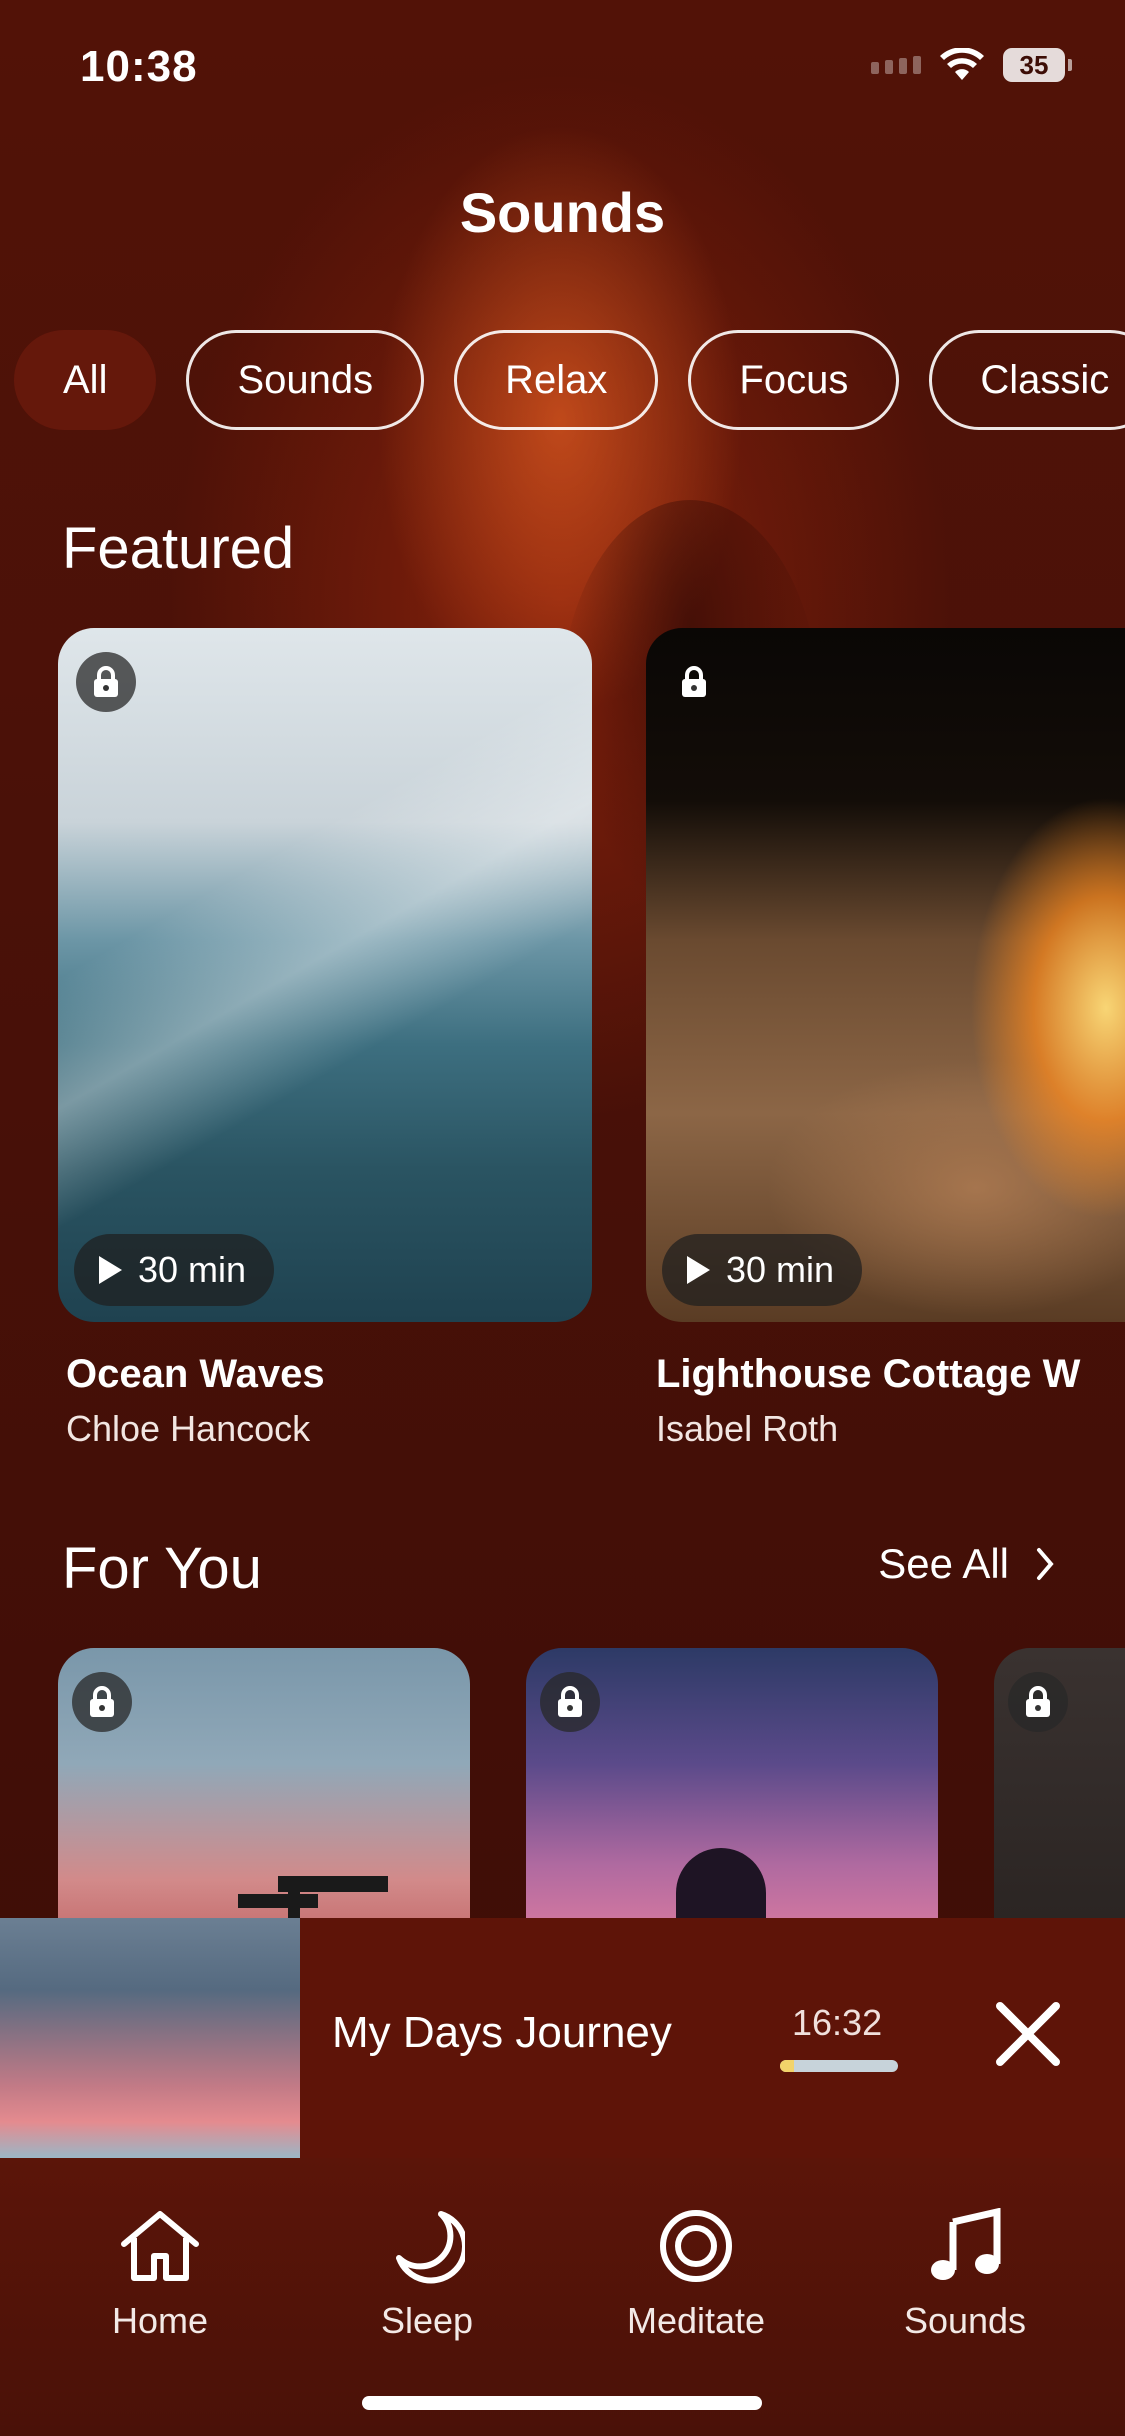  I want to click on filter-chip-focus: Focus, so click(794, 380).